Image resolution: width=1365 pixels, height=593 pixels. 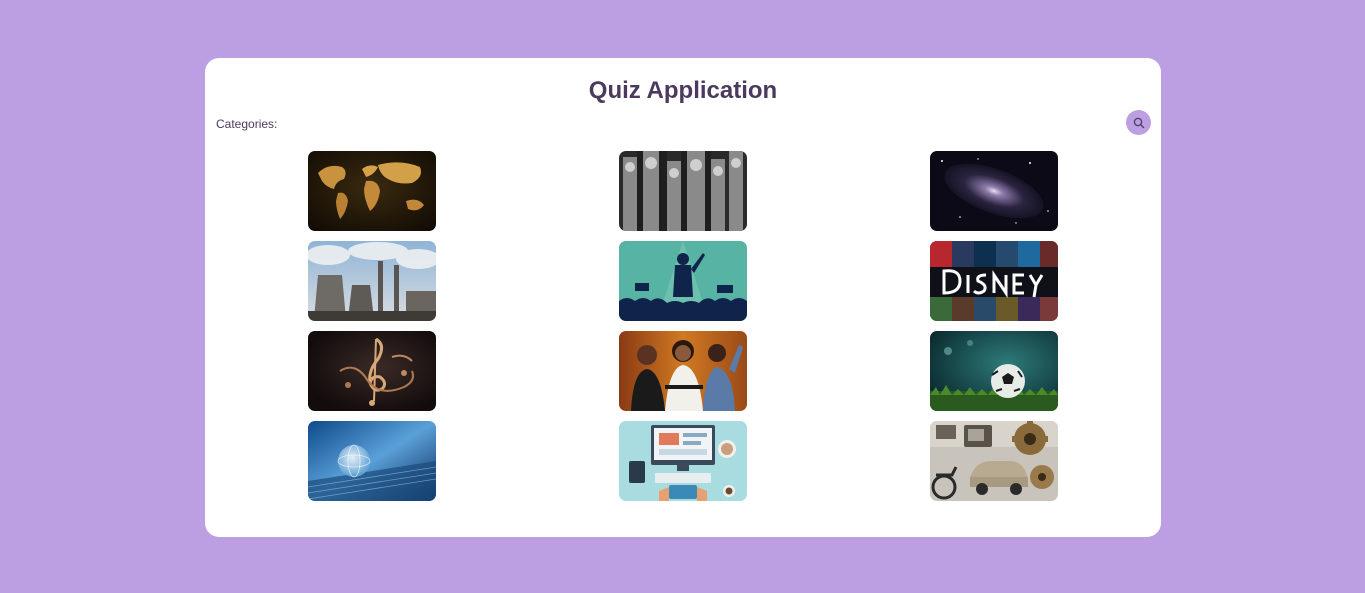 I want to click on power-plant-image, so click(x=372, y=281).